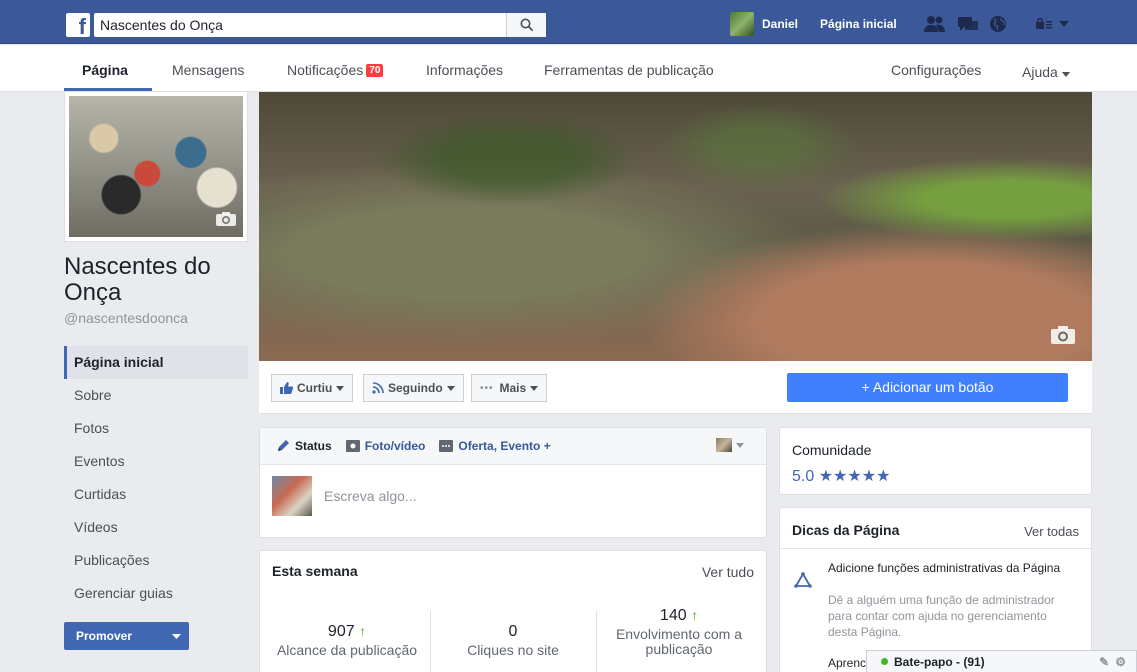  Describe the element at coordinates (341, 631) in the screenshot. I see `stat-reach-value: 907` at that location.